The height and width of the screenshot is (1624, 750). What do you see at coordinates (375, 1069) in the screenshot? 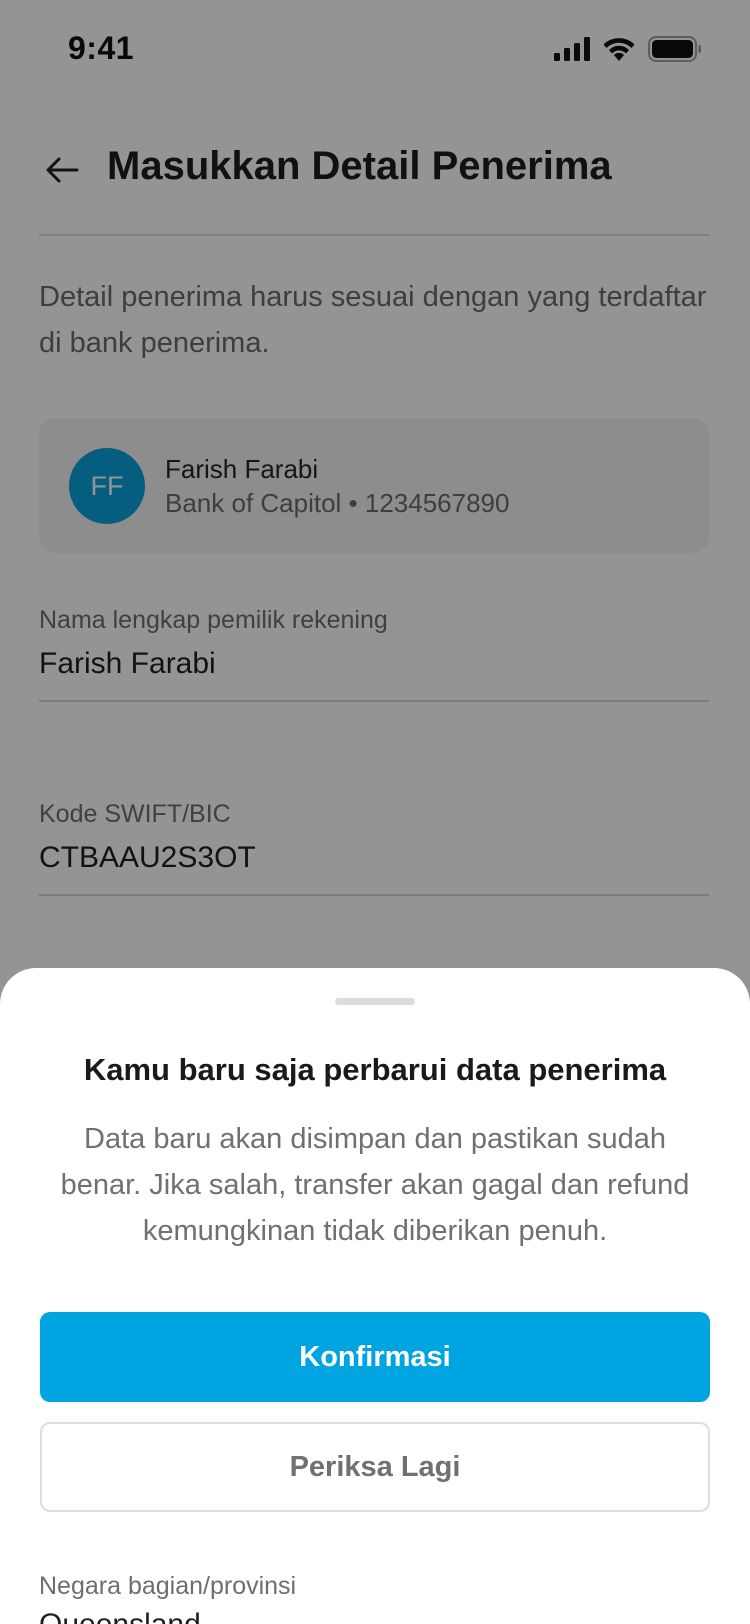
I see `sheet-title: Kamu baru saja perbarui data penerima` at bounding box center [375, 1069].